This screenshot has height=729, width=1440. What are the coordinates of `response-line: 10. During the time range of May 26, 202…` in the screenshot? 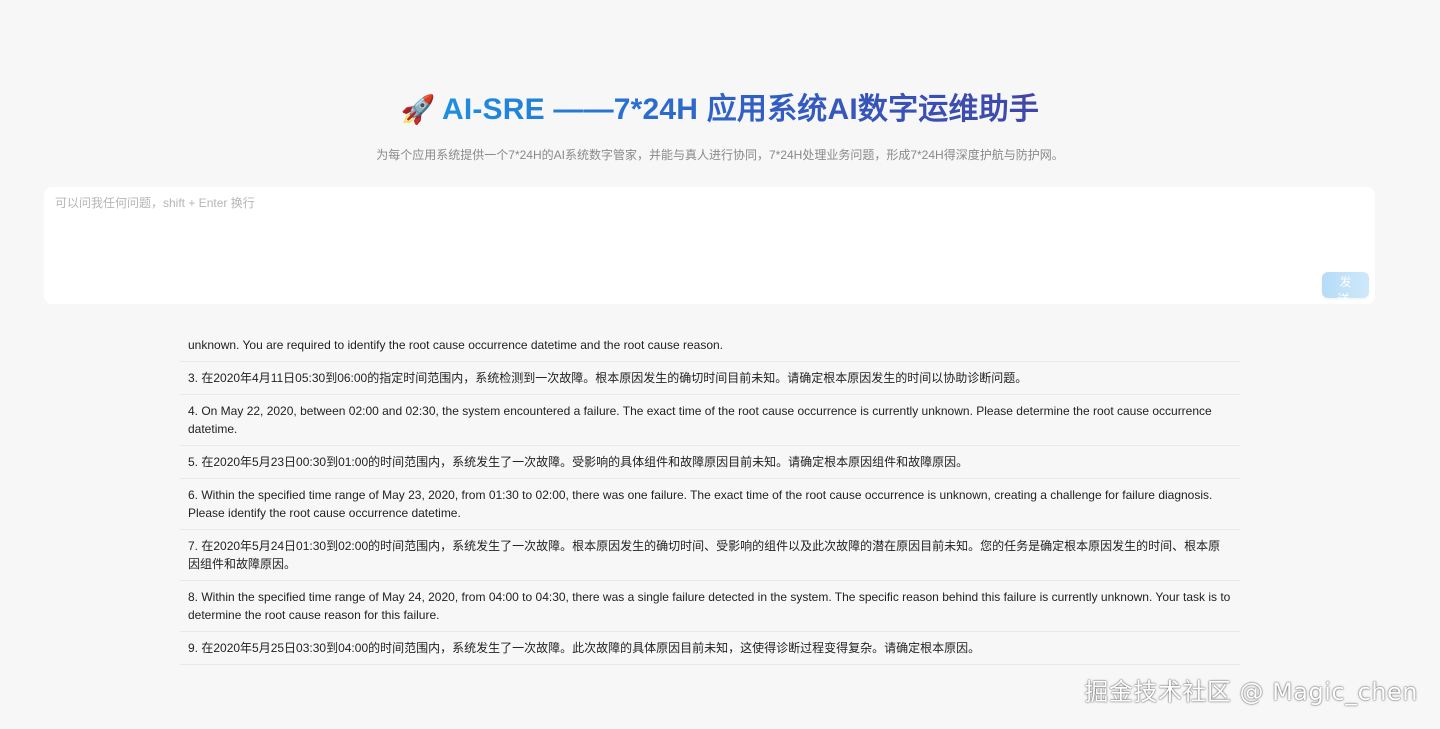 It's located at (710, 669).